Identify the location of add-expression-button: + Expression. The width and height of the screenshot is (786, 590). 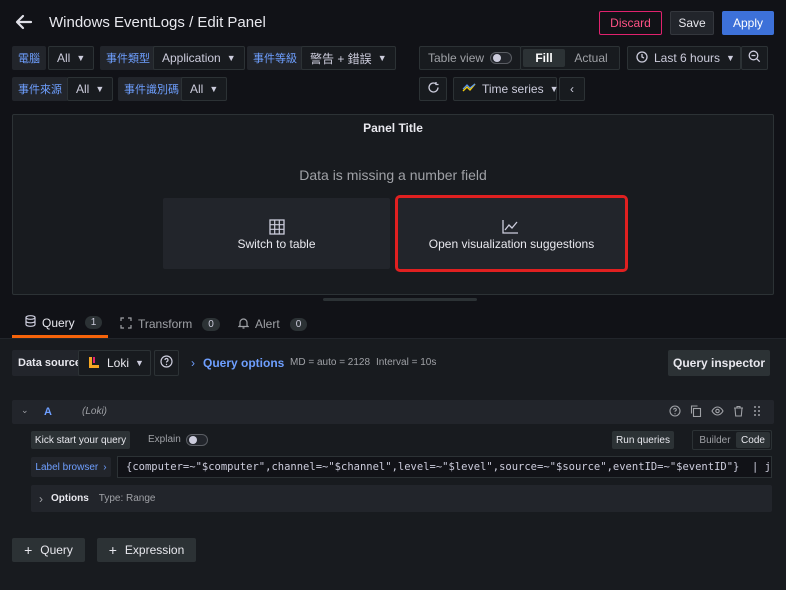
(146, 550).